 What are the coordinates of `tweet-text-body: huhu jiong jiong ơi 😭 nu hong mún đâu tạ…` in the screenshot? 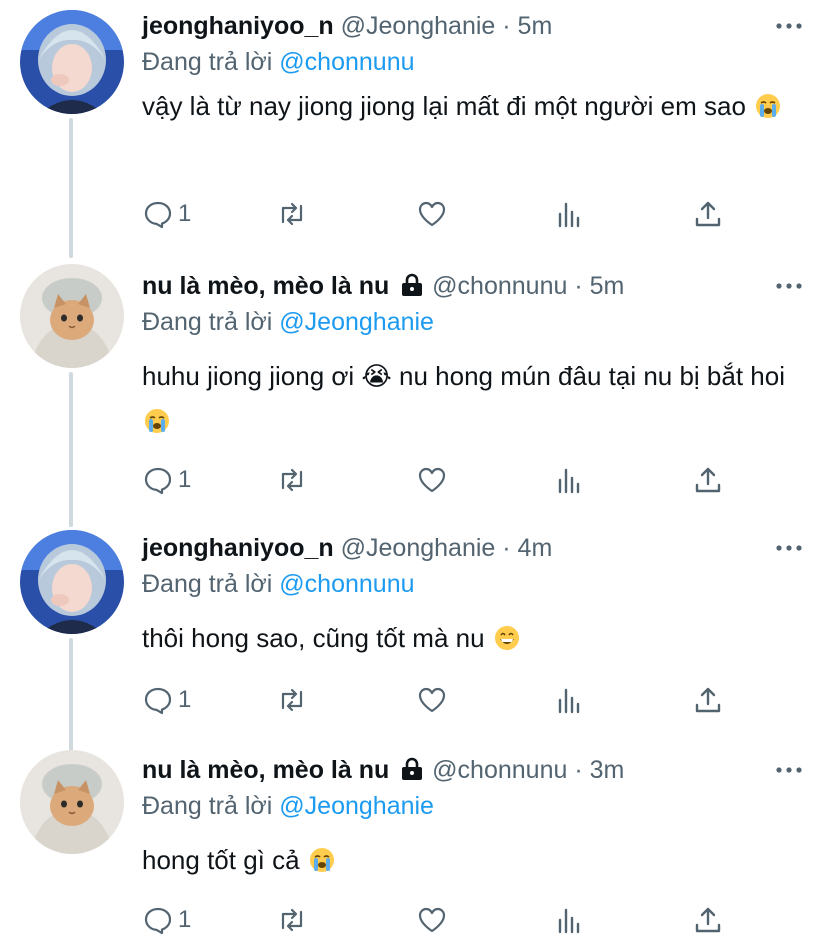 It's located at (463, 376).